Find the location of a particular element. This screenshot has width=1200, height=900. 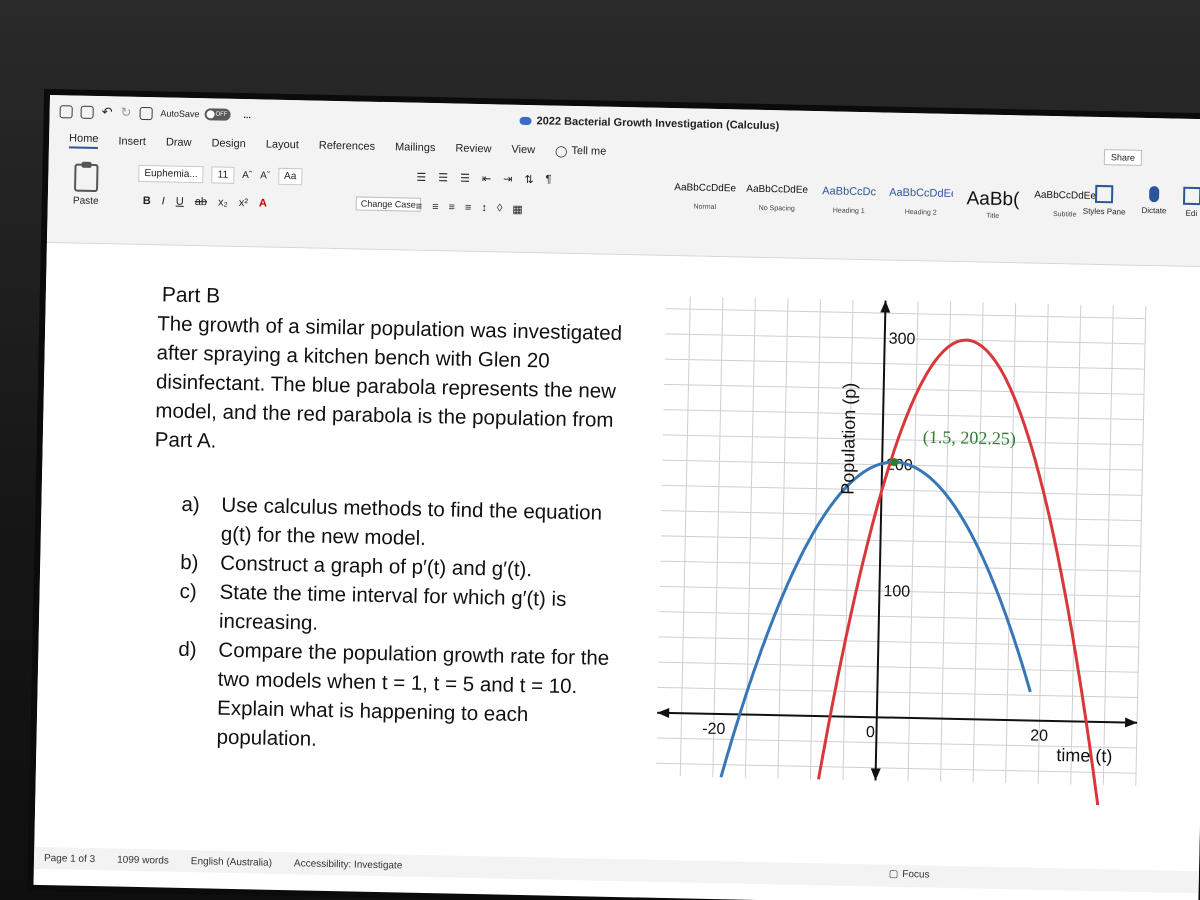

change-case-button: Aa is located at coordinates (290, 176).